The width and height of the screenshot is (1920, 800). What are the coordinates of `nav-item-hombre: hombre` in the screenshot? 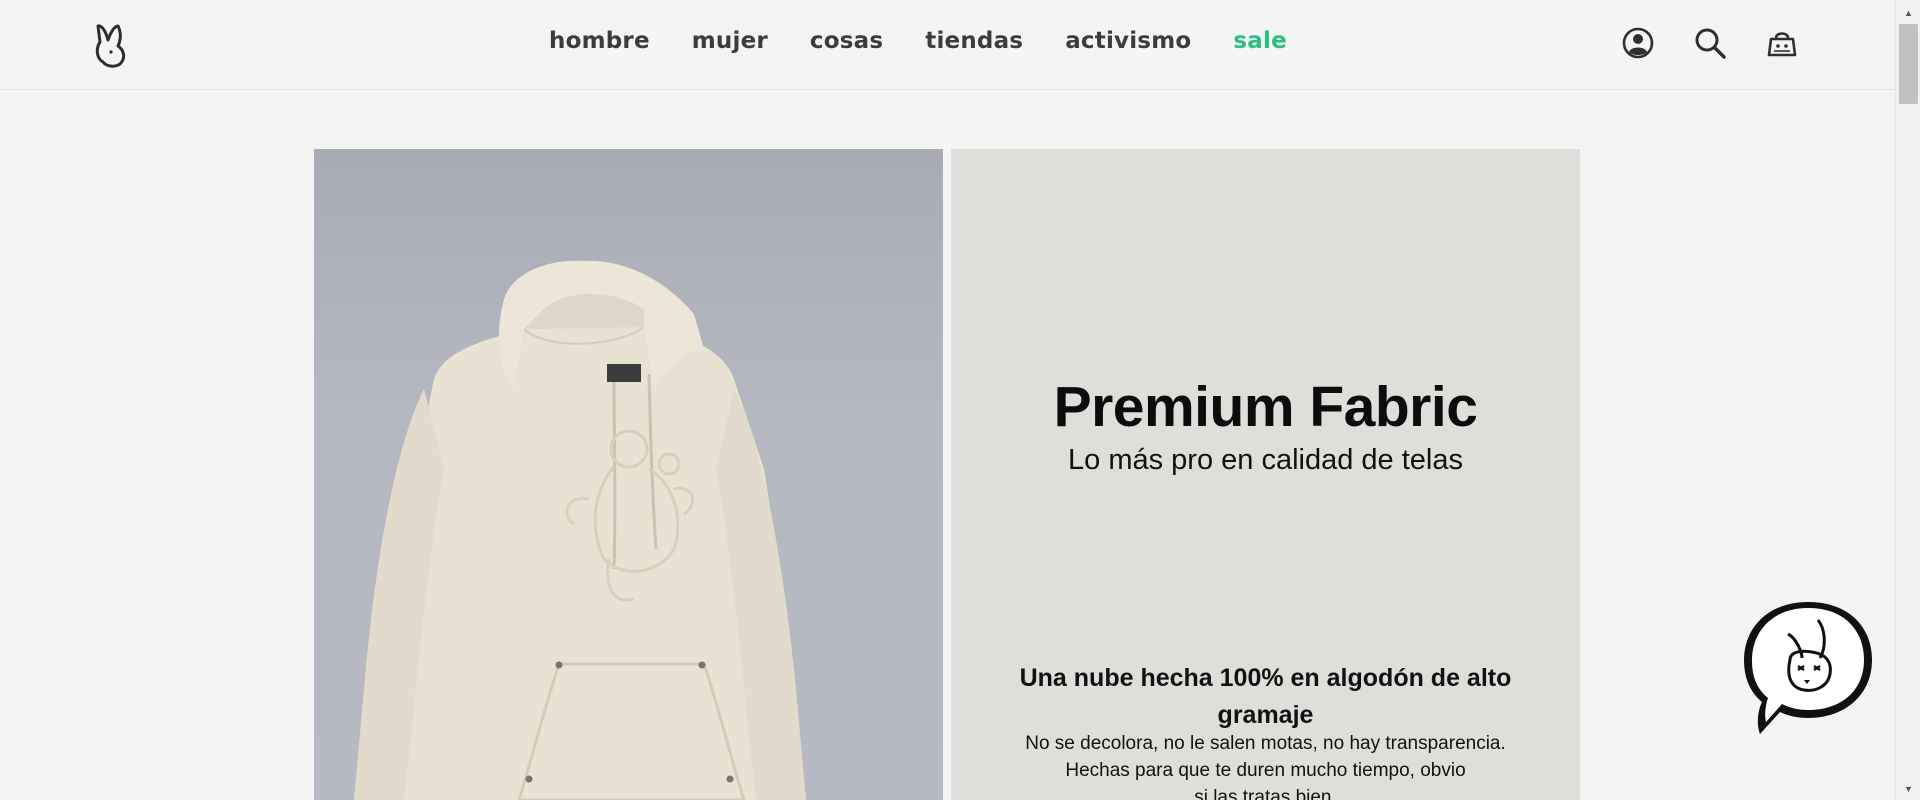 It's located at (599, 41).